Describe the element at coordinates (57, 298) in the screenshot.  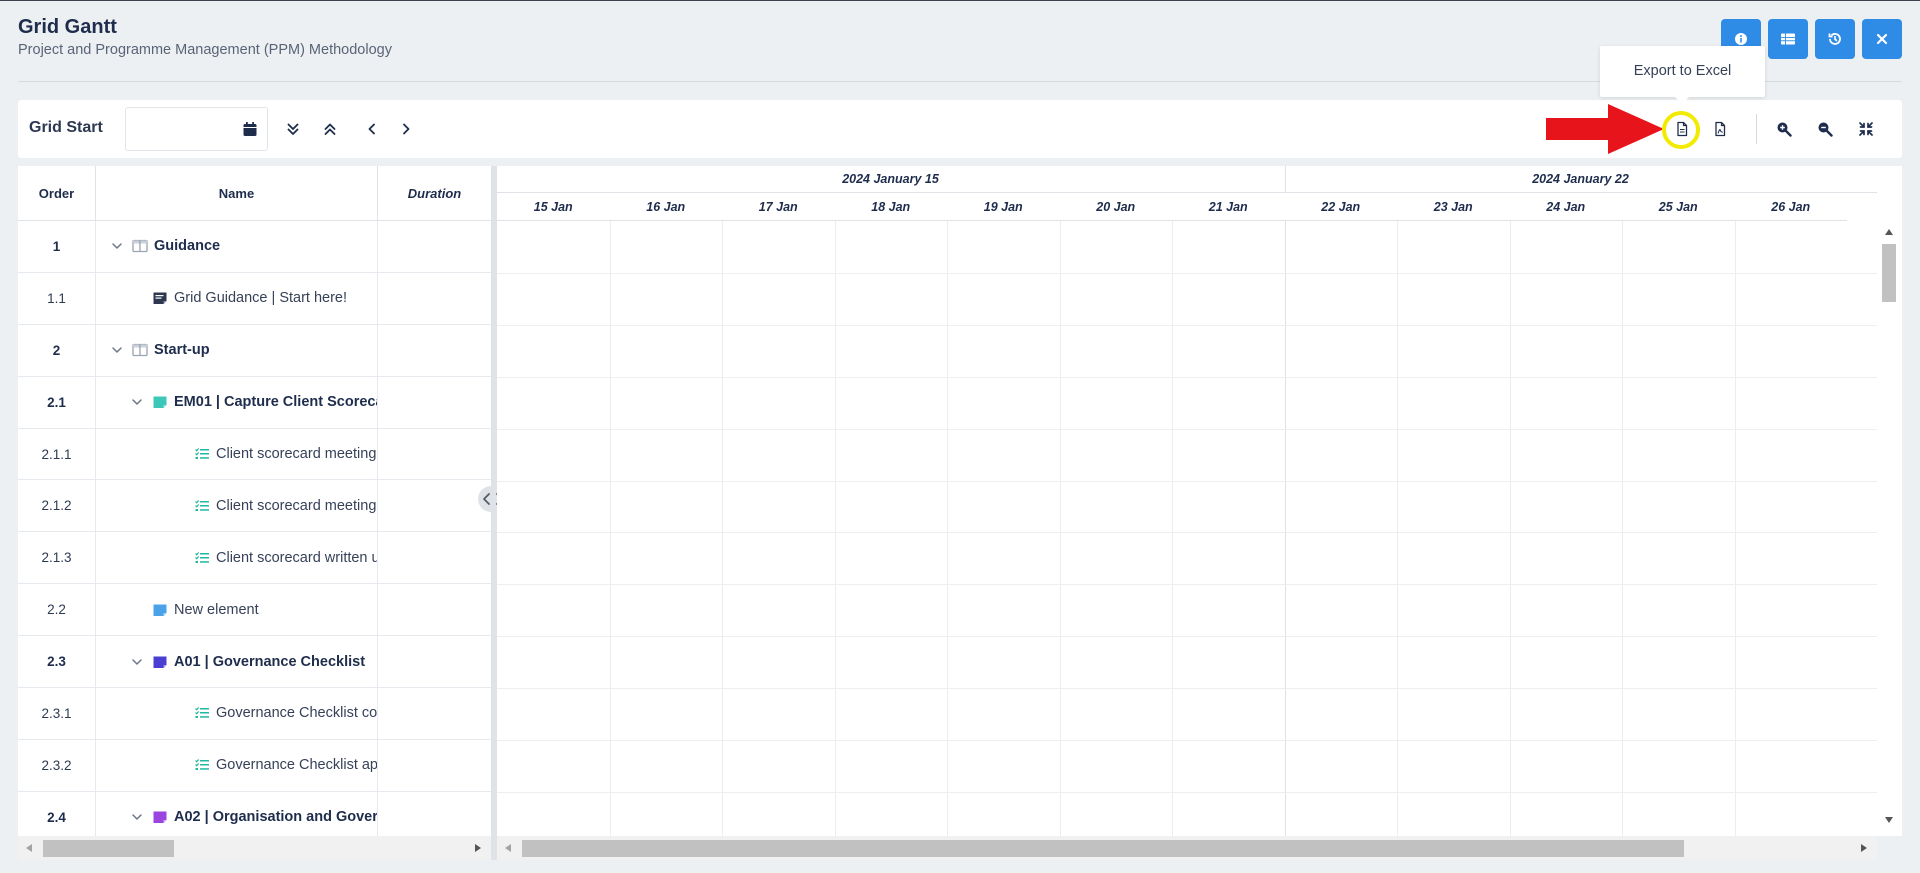
I see `order-cell: 1.1` at that location.